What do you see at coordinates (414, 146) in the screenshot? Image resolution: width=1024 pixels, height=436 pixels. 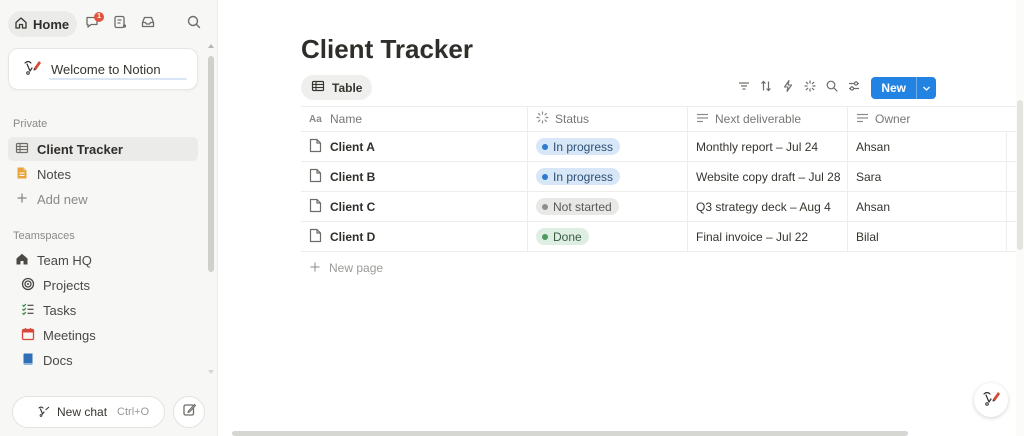 I see `name-cell: Client A` at bounding box center [414, 146].